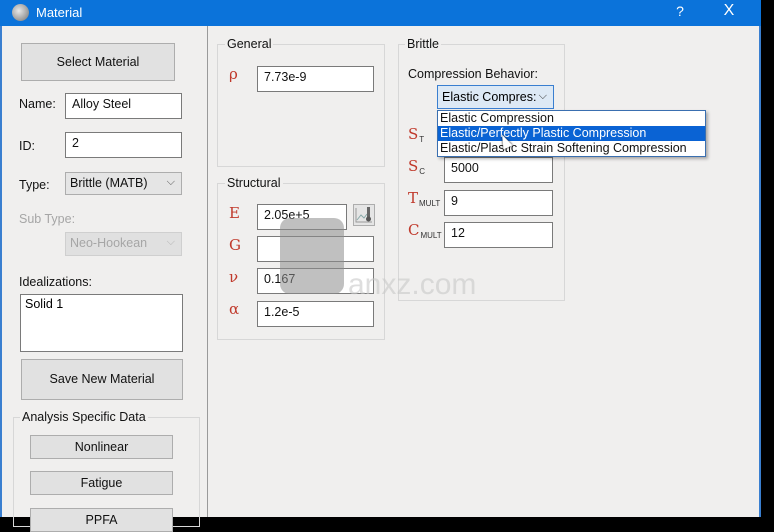  I want to click on type-select: Brittle (MATB) ⌵, so click(123, 183).